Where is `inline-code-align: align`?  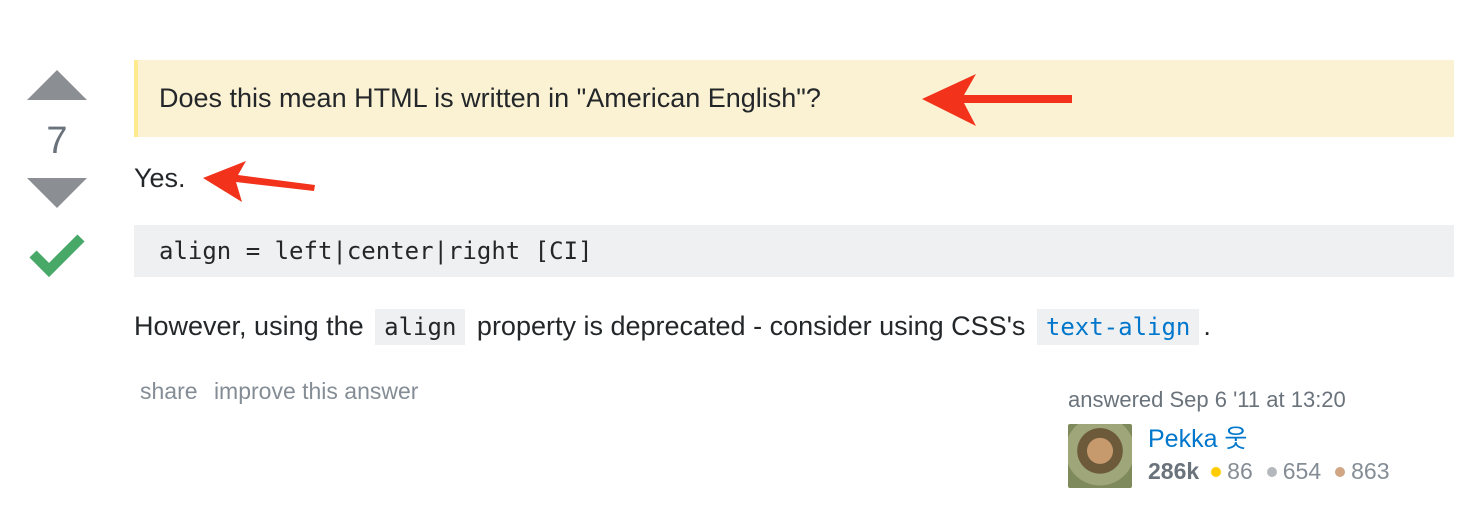 inline-code-align: align is located at coordinates (420, 327).